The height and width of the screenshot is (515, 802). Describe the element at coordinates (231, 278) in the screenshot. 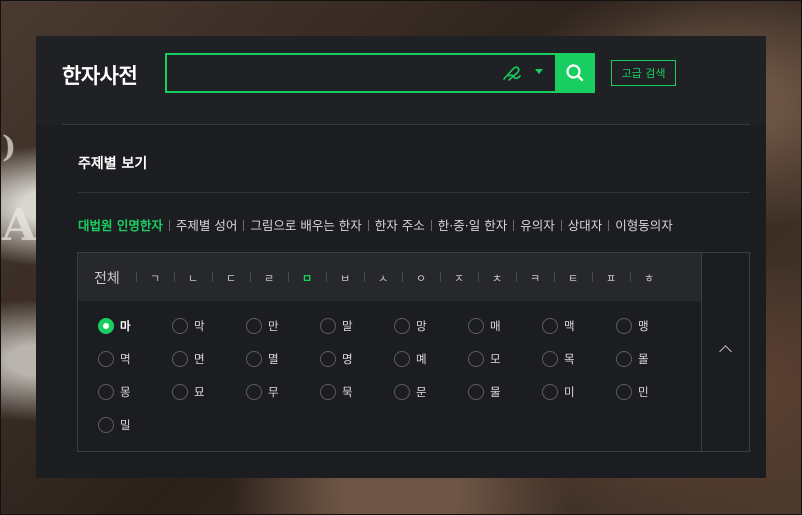

I see `letter-filter: ㄷ` at that location.